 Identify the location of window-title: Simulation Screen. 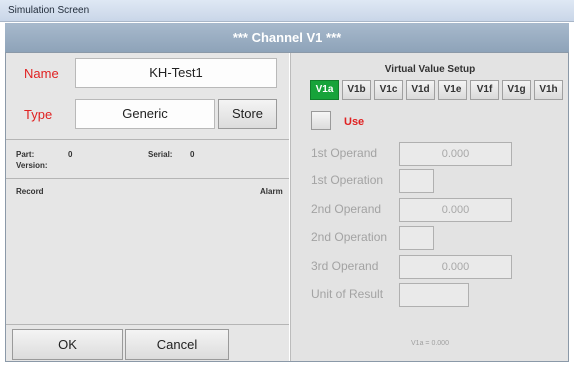
(49, 10).